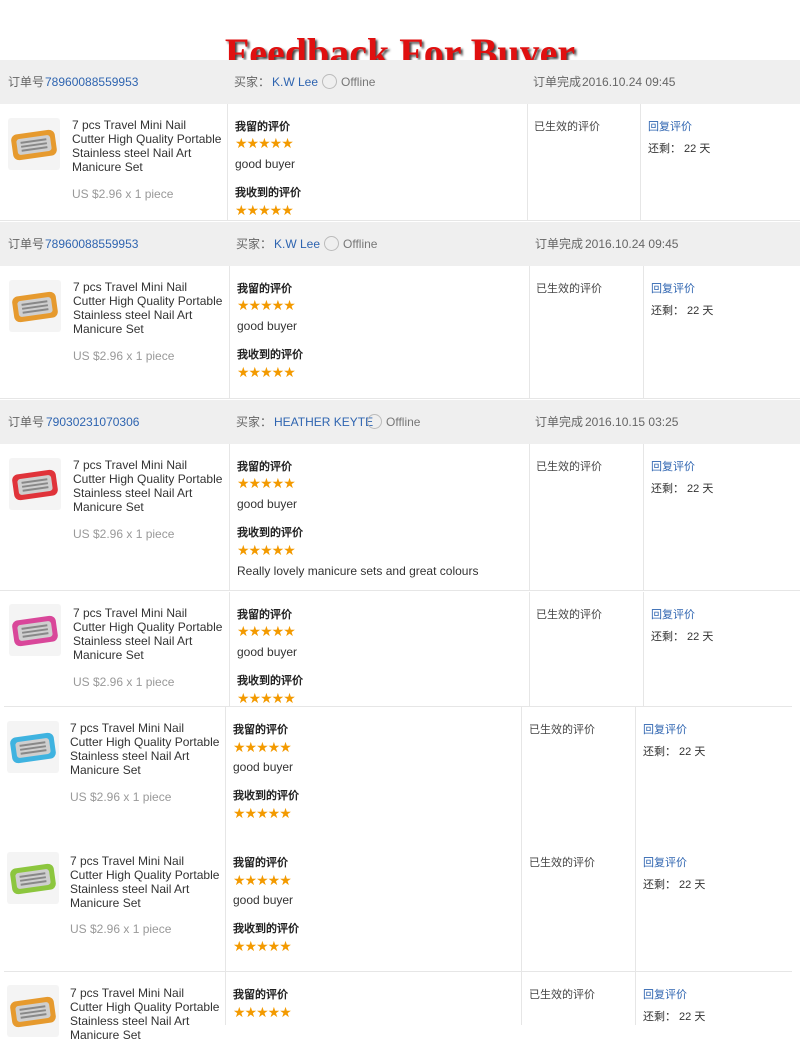 This screenshot has width=800, height=1042. Describe the element at coordinates (400, 47) in the screenshot. I see `page-title: Feedback For Buyer` at that location.